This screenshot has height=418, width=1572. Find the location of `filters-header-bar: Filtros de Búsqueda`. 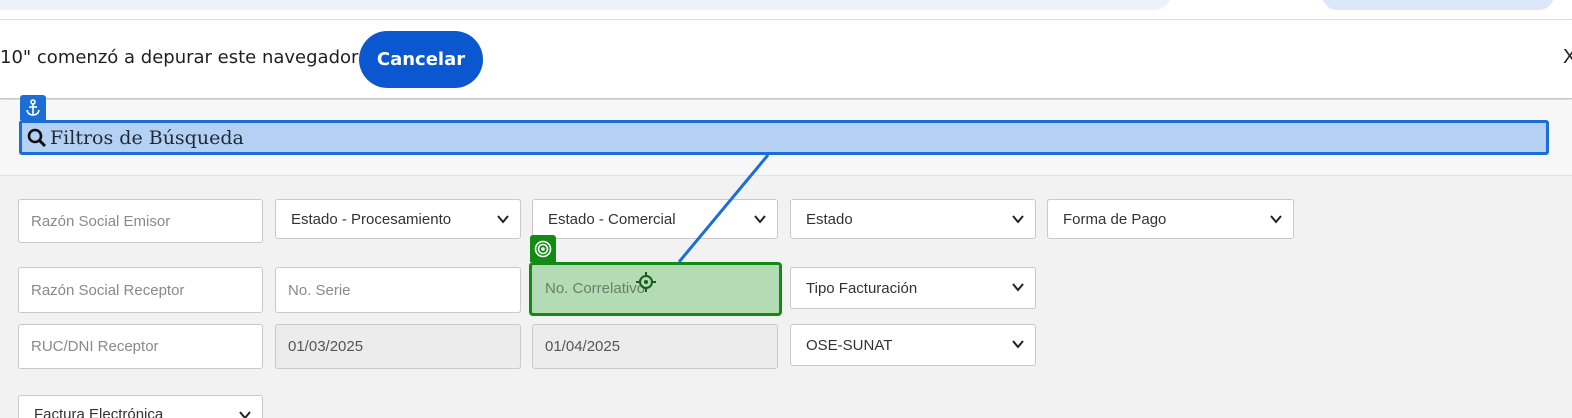

filters-header-bar: Filtros de Búsqueda is located at coordinates (784, 137).